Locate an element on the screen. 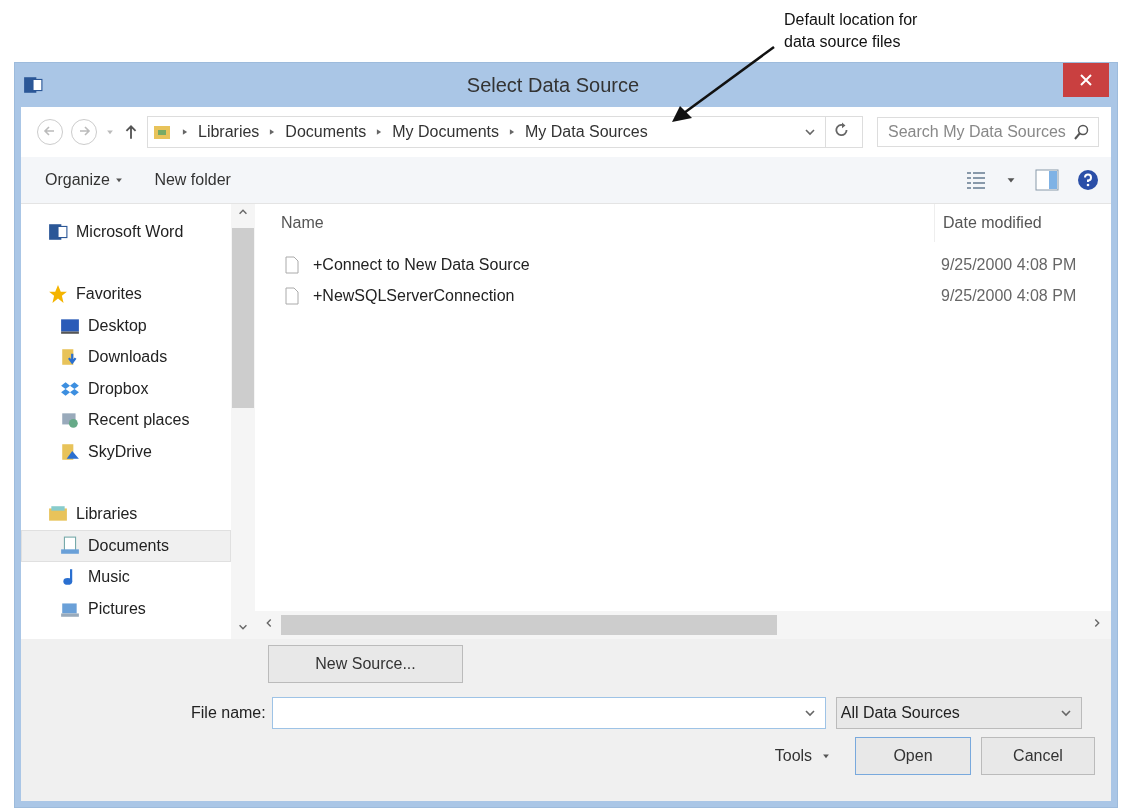 The width and height of the screenshot is (1131, 812). close-button is located at coordinates (1086, 80).